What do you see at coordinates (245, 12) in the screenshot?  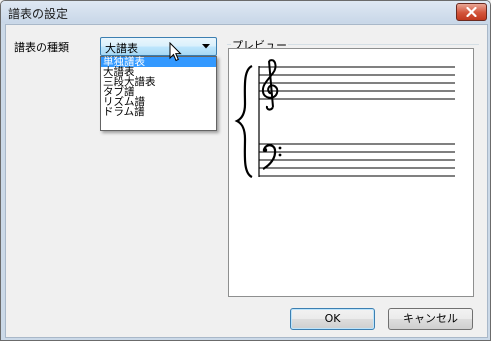 I see `title-bar: 譜表の設定` at bounding box center [245, 12].